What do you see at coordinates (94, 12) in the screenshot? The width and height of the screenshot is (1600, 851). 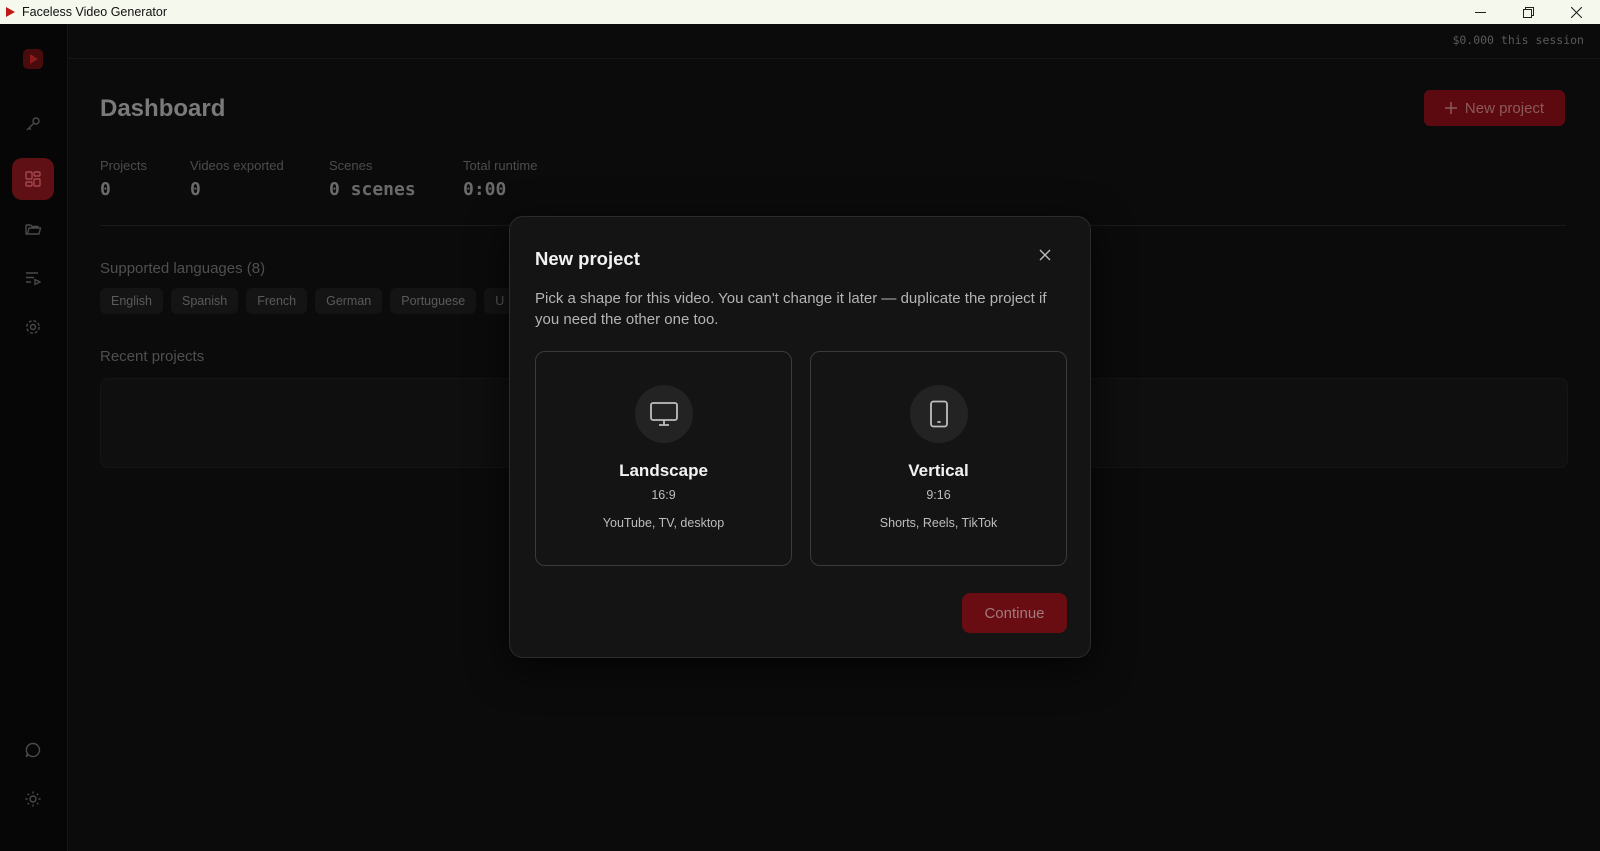 I see `window-title: Faceless Video Generator` at bounding box center [94, 12].